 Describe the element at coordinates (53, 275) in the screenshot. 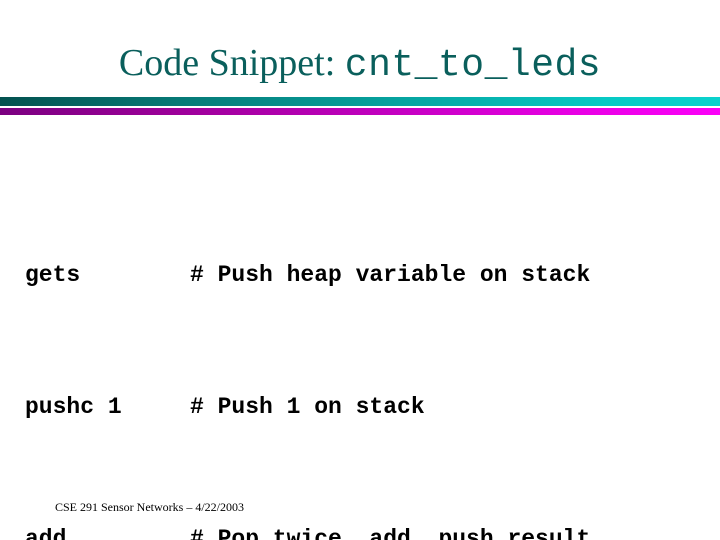

I see `code-instruction: gets` at that location.